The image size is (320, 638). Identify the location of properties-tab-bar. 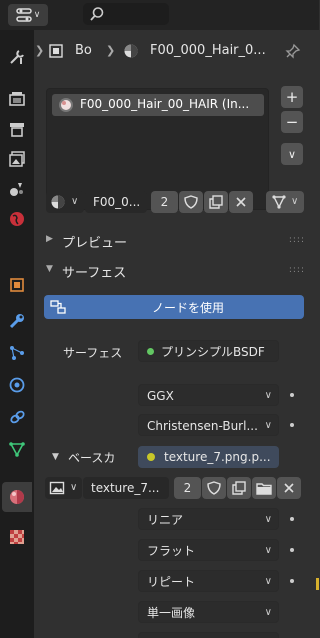
(17, 334).